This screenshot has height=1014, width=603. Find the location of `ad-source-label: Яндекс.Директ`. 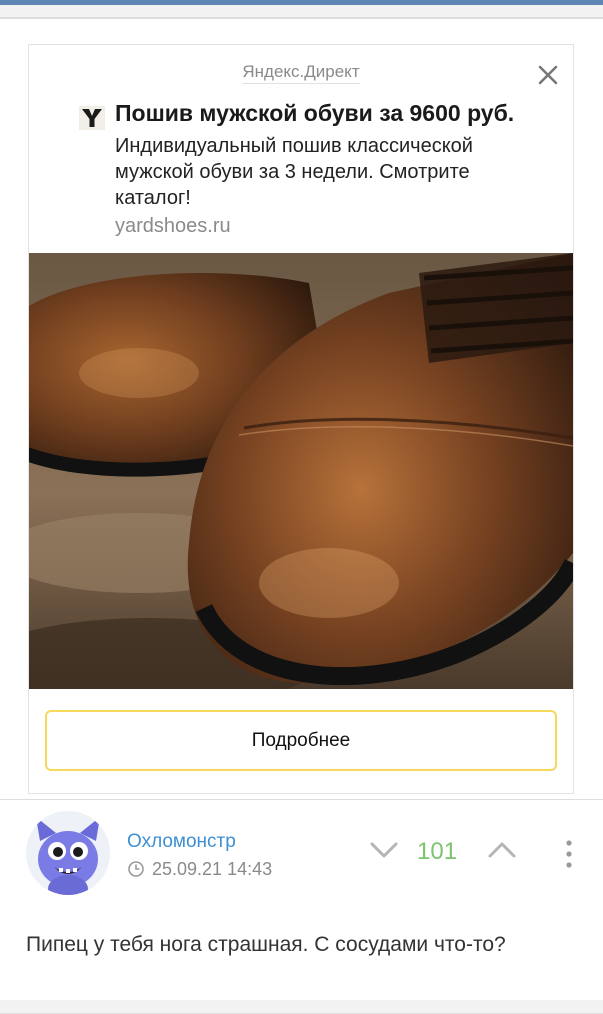

ad-source-label: Яндекс.Директ is located at coordinates (301, 73).